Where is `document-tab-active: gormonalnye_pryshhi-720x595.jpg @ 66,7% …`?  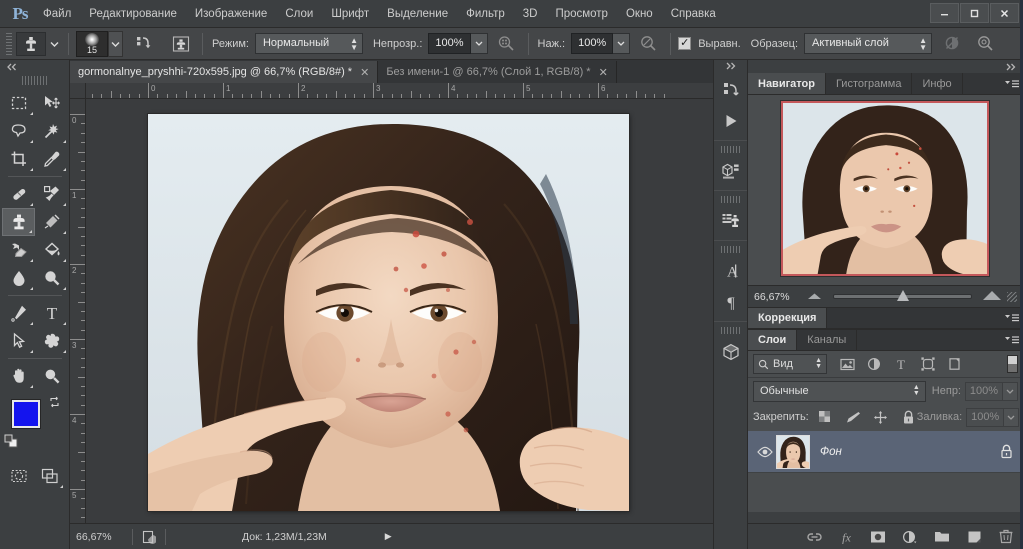 document-tab-active: gormonalnye_pryshhi-720x595.jpg @ 66,7% … is located at coordinates (224, 72).